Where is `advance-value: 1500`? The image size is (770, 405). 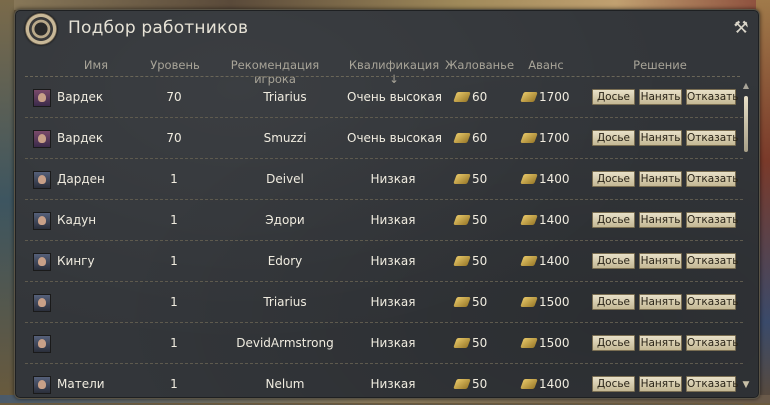 advance-value: 1500 is located at coordinates (554, 302).